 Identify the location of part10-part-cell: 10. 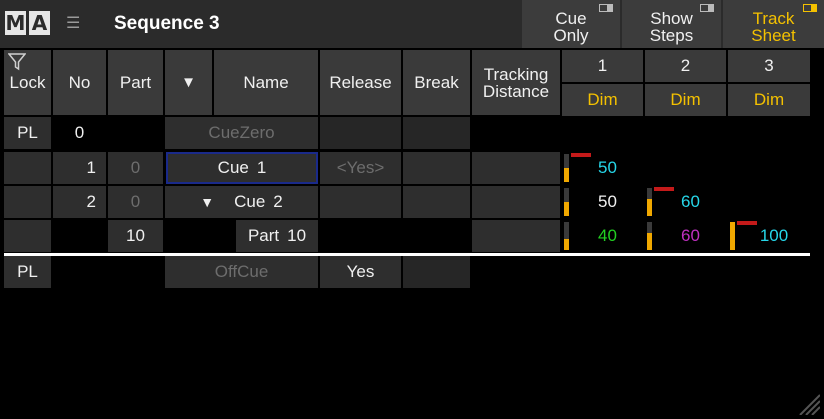
(135, 236).